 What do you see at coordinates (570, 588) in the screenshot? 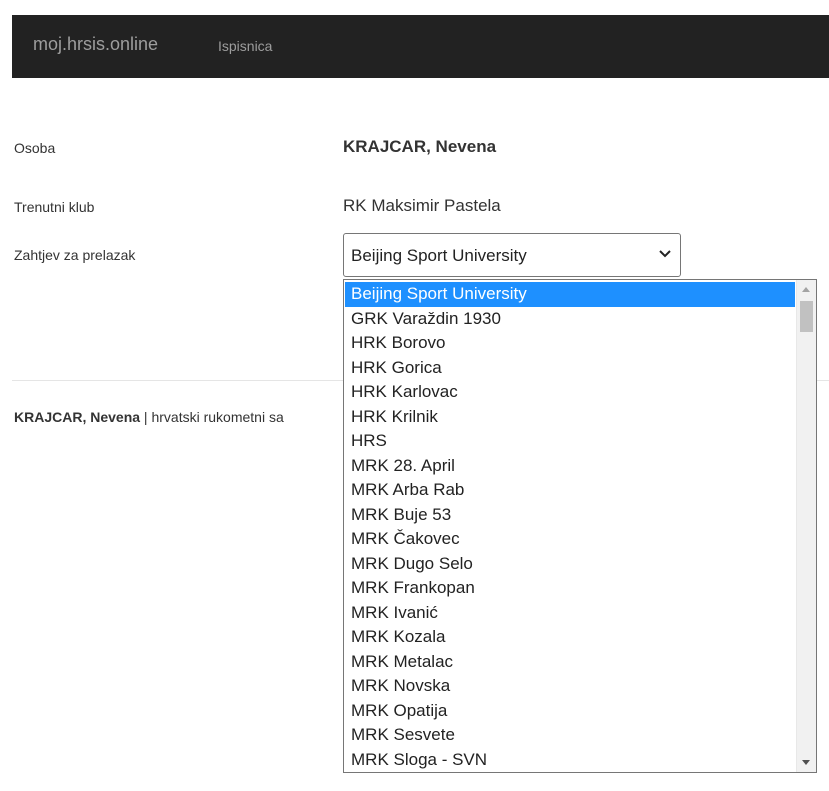
I see `dropdown-option: MRK Frankopan` at bounding box center [570, 588].